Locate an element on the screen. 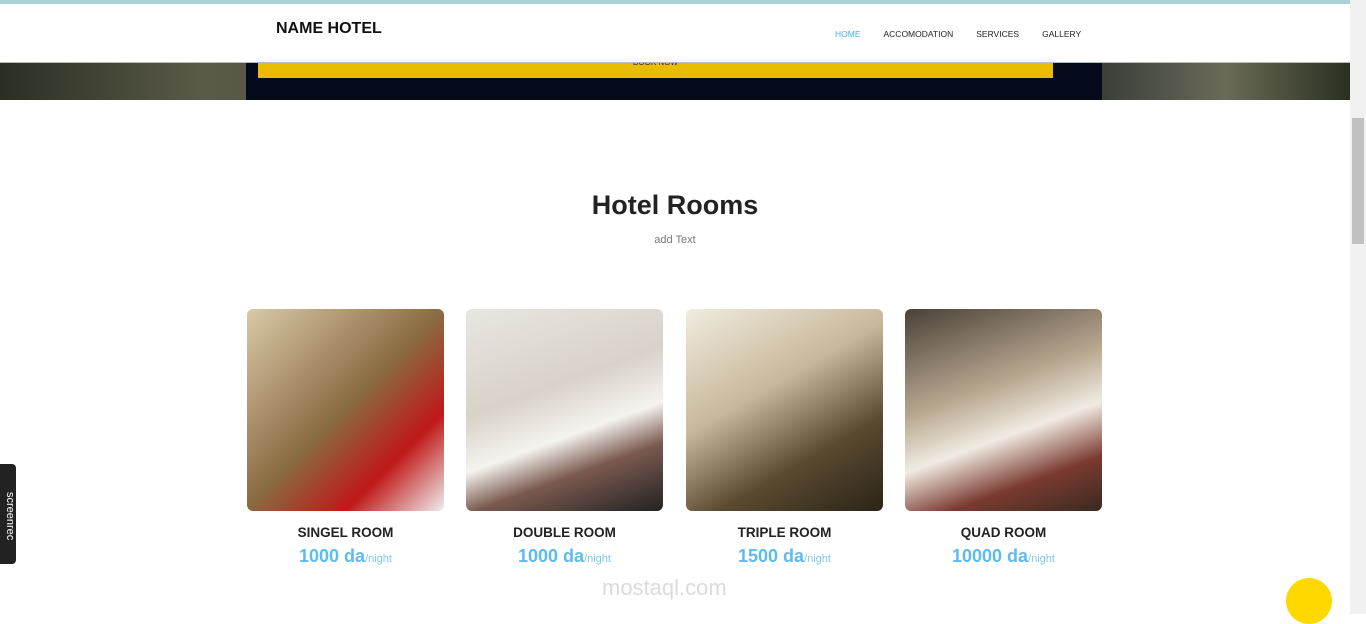  room-name: TRIPLE ROOM is located at coordinates (784, 532).